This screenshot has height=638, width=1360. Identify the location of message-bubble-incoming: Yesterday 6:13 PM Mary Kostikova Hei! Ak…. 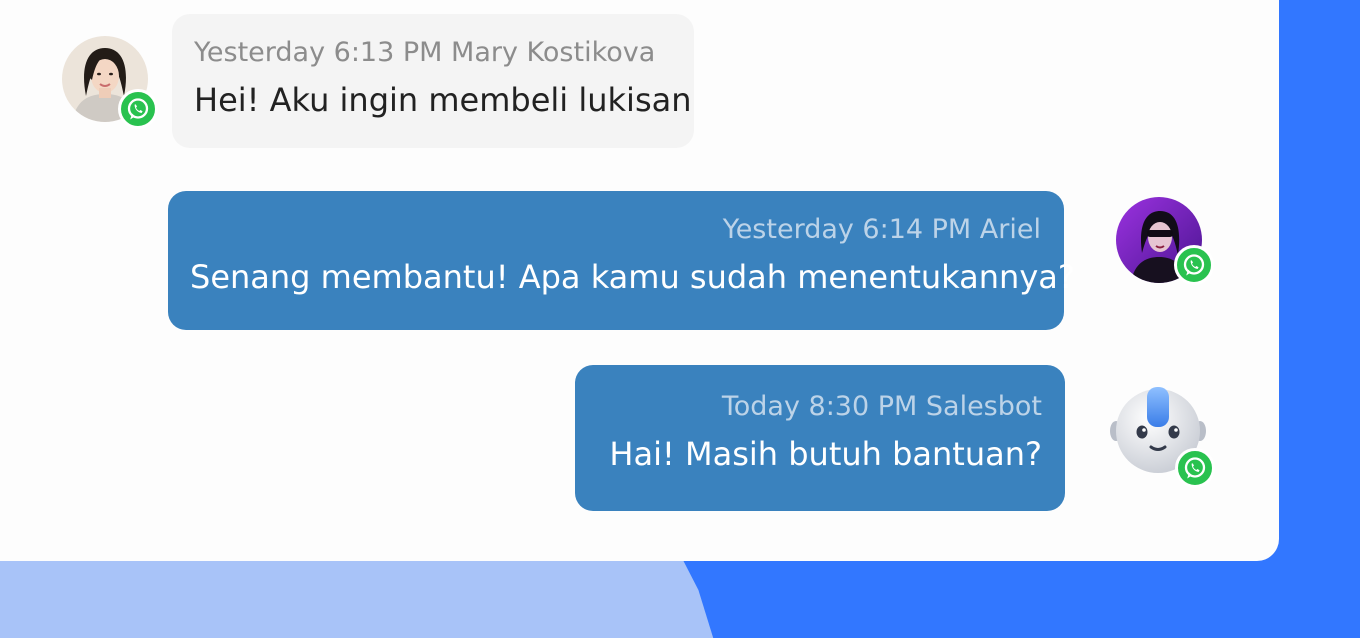
(433, 81).